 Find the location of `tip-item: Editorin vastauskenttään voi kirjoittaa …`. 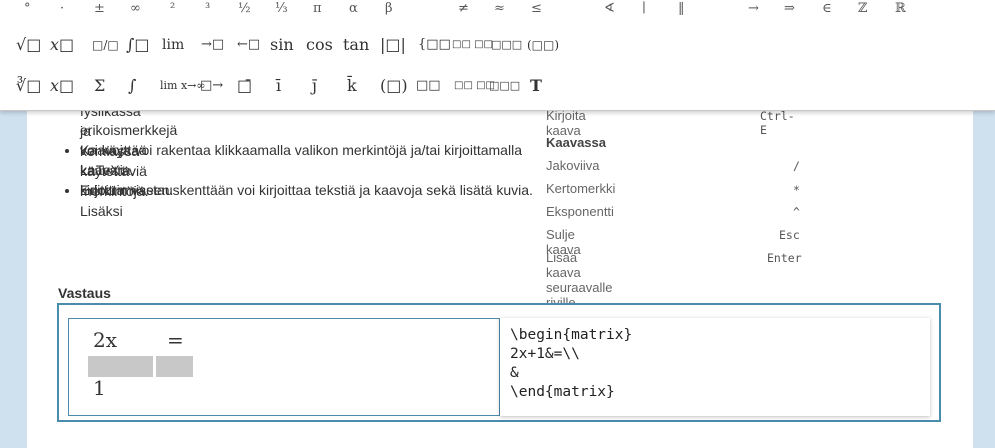

tip-item: Editorin vastauskenttään voi kirjoittaa … is located at coordinates (310, 190).